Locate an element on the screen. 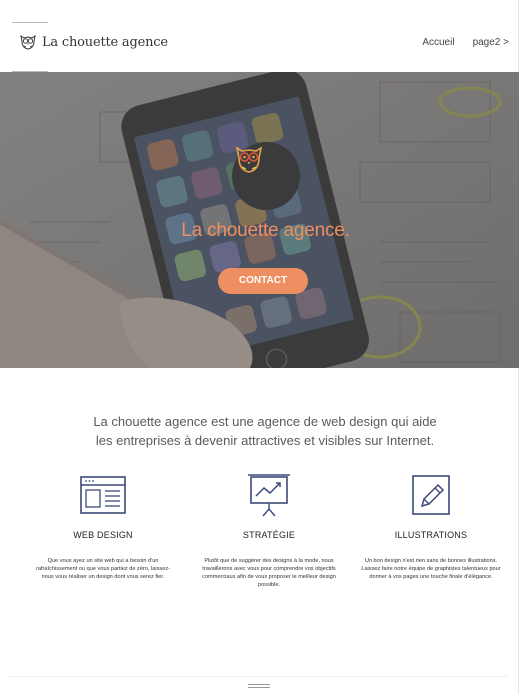 The image size is (519, 694). header-divider is located at coordinates (30, 22).